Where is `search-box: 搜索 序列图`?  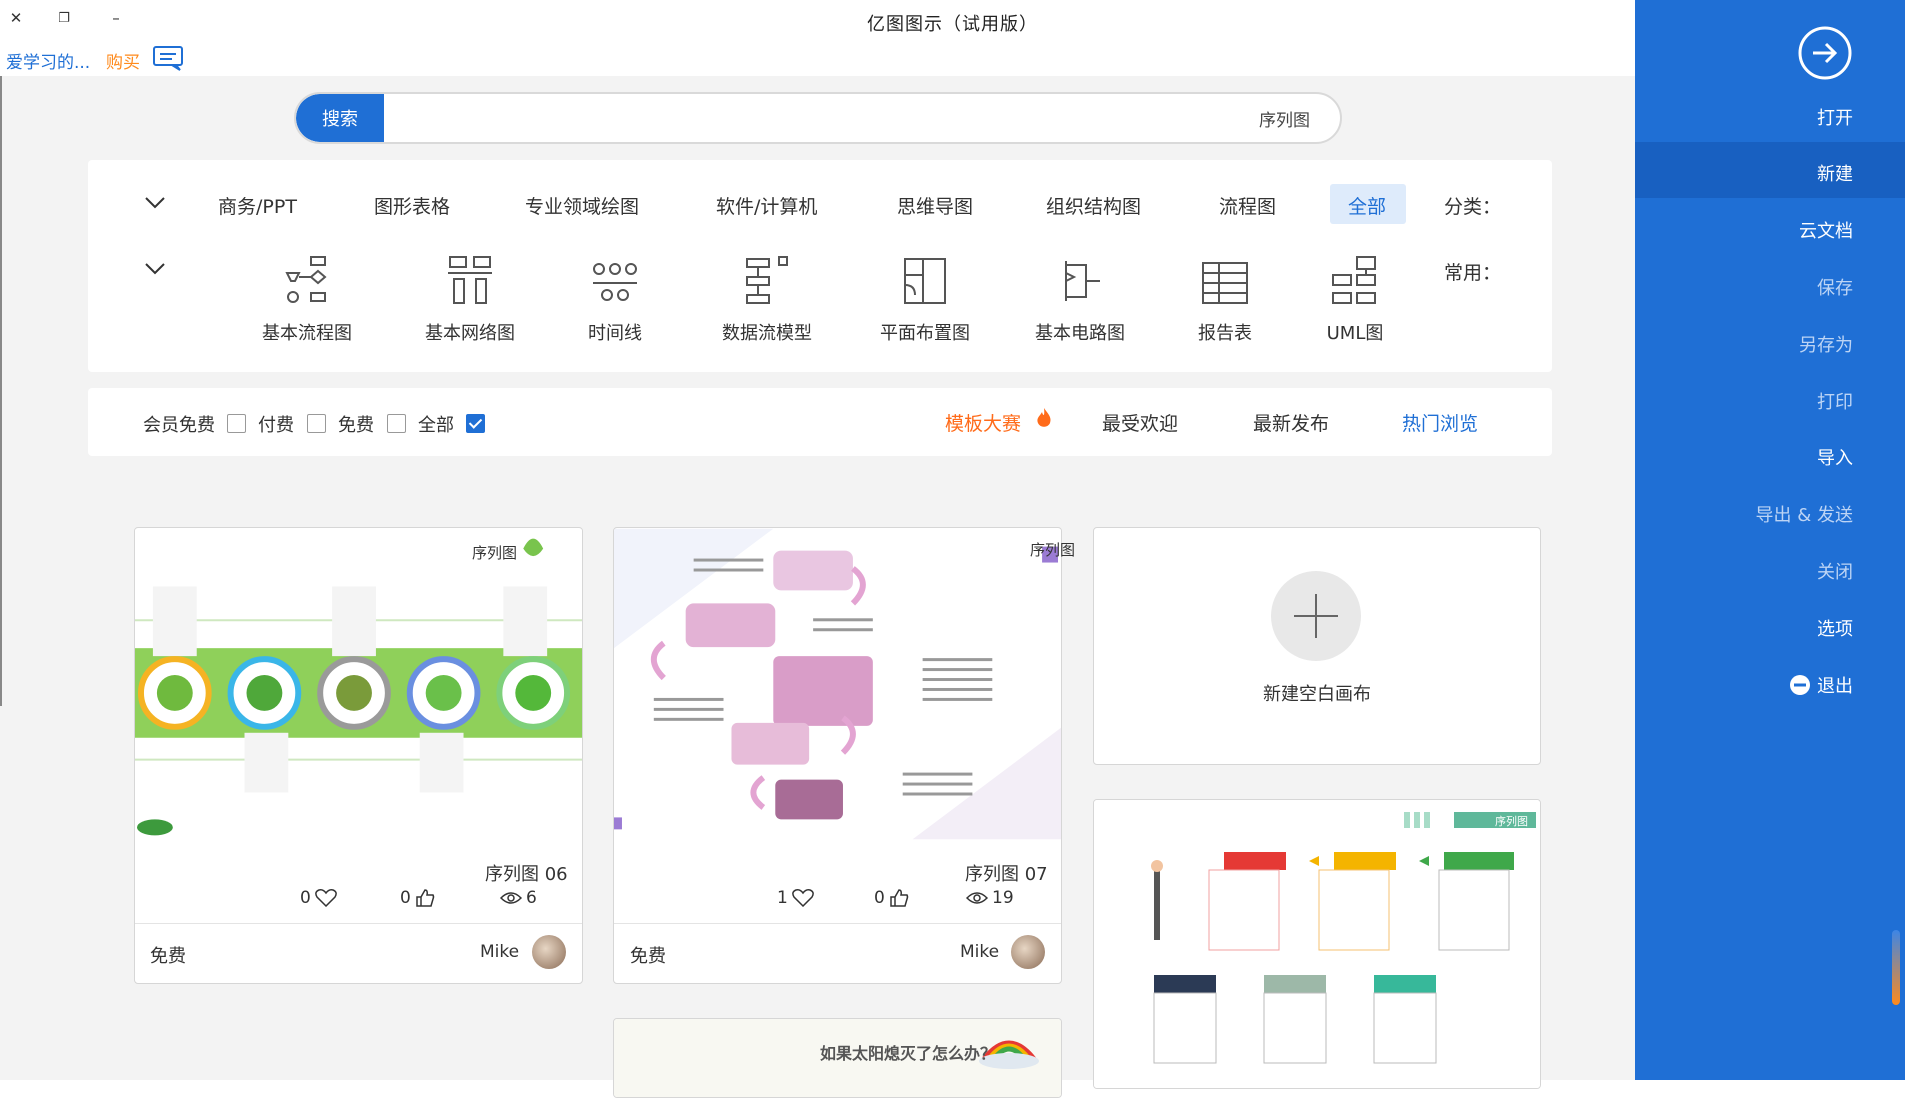
search-box: 搜索 序列图 is located at coordinates (818, 118).